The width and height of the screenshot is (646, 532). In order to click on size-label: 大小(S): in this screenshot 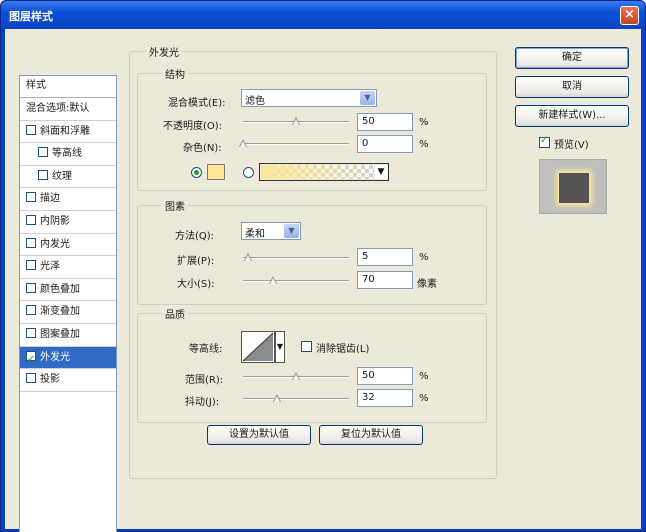, I will do `click(196, 284)`.